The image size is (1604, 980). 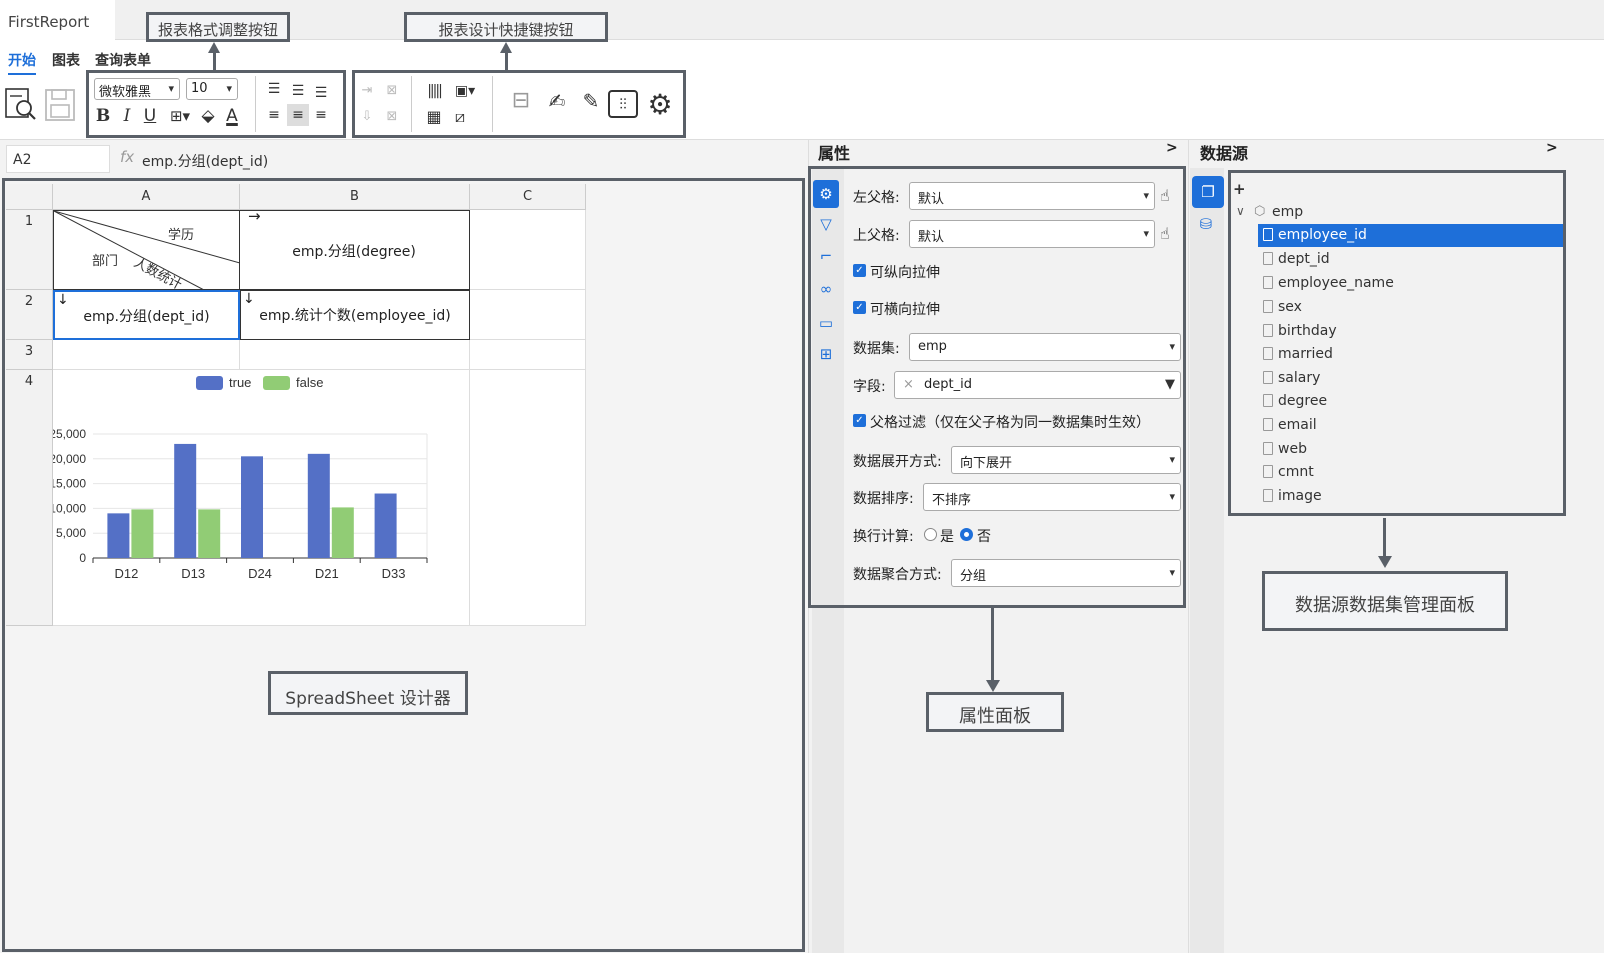 I want to click on qrcode-icon: ▦, so click(x=434, y=117).